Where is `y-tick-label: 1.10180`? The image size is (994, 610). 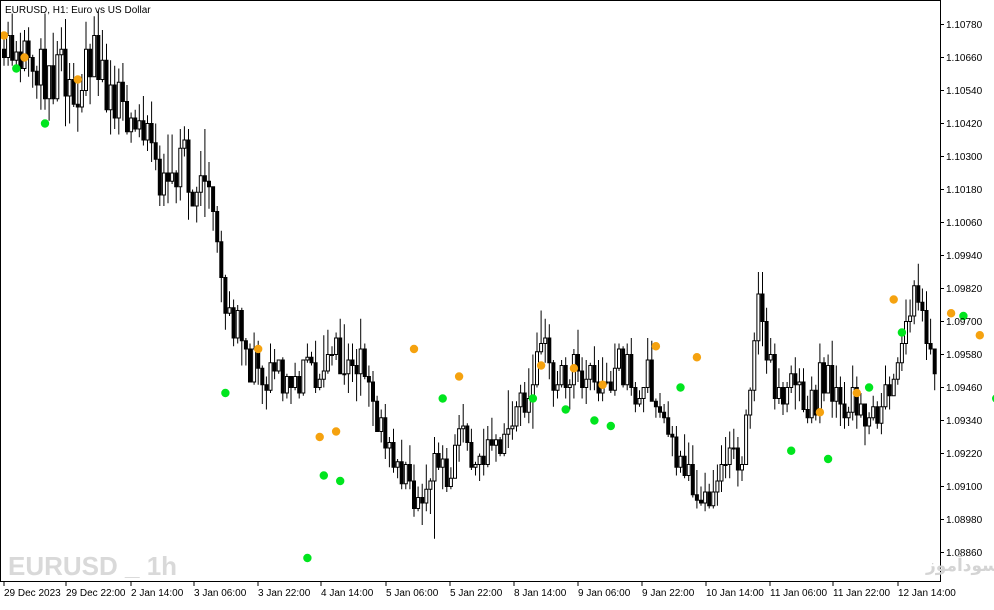 y-tick-label: 1.10180 is located at coordinates (964, 190).